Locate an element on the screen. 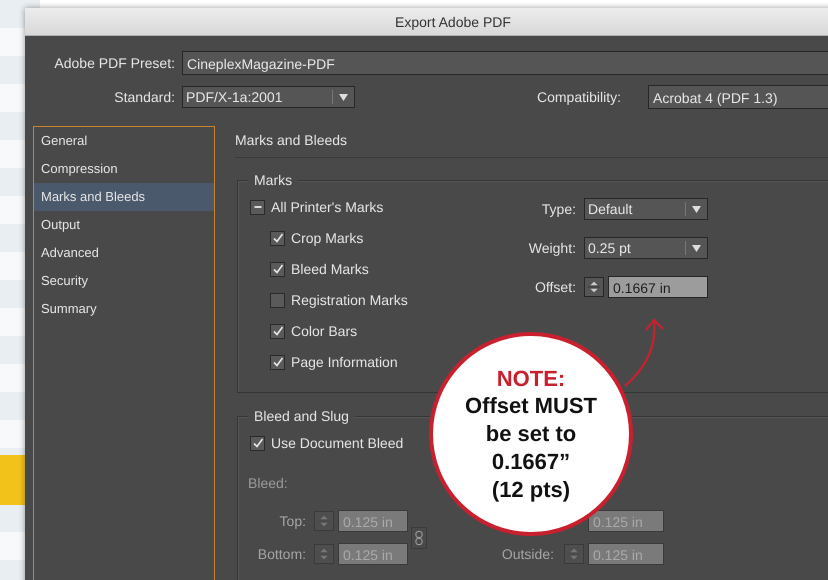 The height and width of the screenshot is (580, 828). checkbox-label: Page Information is located at coordinates (344, 362).